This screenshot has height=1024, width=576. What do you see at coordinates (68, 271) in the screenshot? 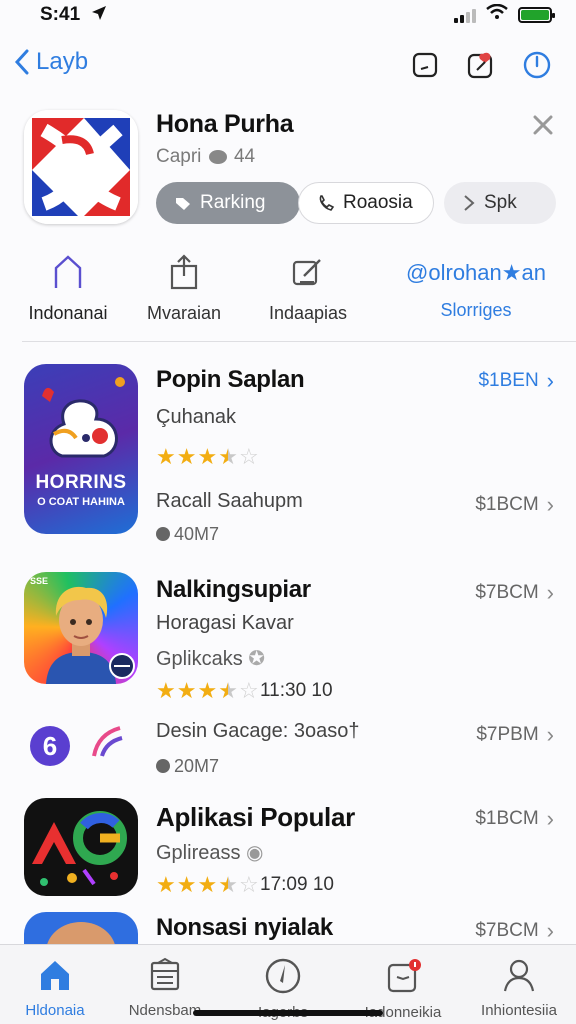
I see `home-outline-icon` at bounding box center [68, 271].